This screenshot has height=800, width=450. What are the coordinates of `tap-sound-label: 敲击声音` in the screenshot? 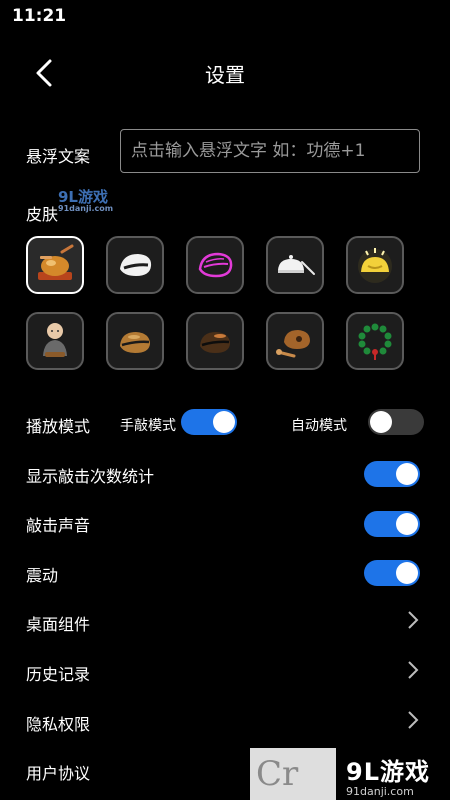 It's located at (58, 525).